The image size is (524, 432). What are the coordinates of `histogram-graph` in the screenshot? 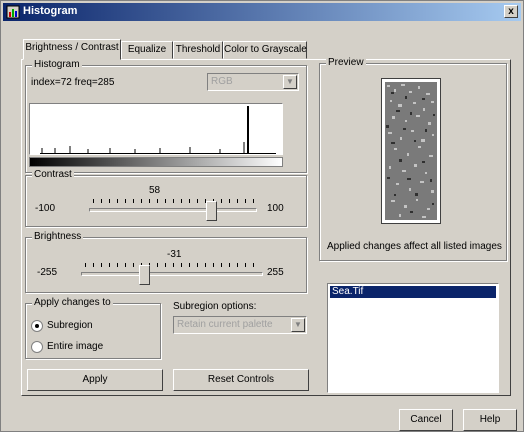 It's located at (156, 129).